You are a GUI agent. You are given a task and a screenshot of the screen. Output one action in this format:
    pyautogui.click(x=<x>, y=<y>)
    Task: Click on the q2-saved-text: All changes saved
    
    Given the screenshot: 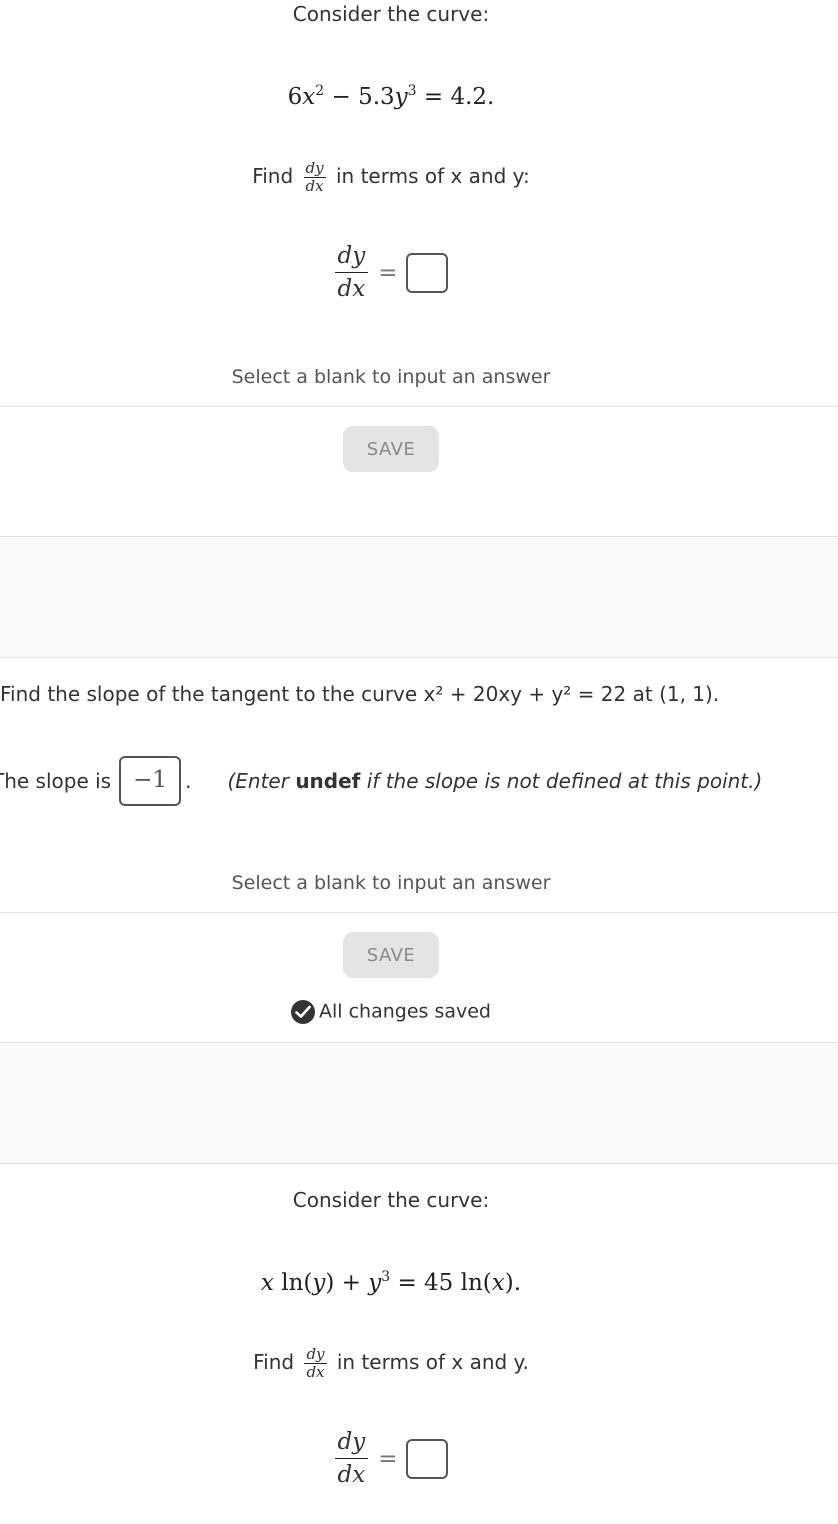 What is the action you would take?
    pyautogui.click(x=405, y=1011)
    